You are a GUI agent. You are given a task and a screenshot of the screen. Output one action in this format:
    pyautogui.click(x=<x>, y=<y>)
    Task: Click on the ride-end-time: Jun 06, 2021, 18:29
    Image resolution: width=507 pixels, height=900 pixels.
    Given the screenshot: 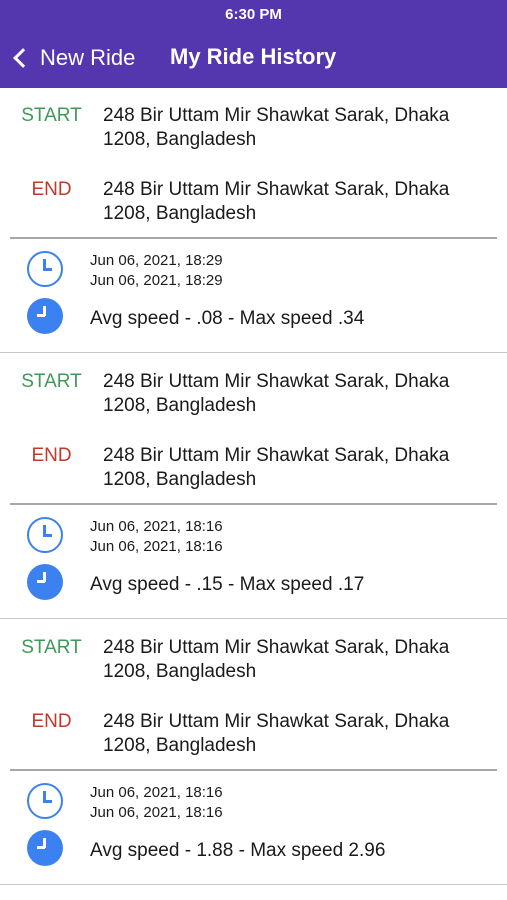 What is the action you would take?
    pyautogui.click(x=156, y=280)
    